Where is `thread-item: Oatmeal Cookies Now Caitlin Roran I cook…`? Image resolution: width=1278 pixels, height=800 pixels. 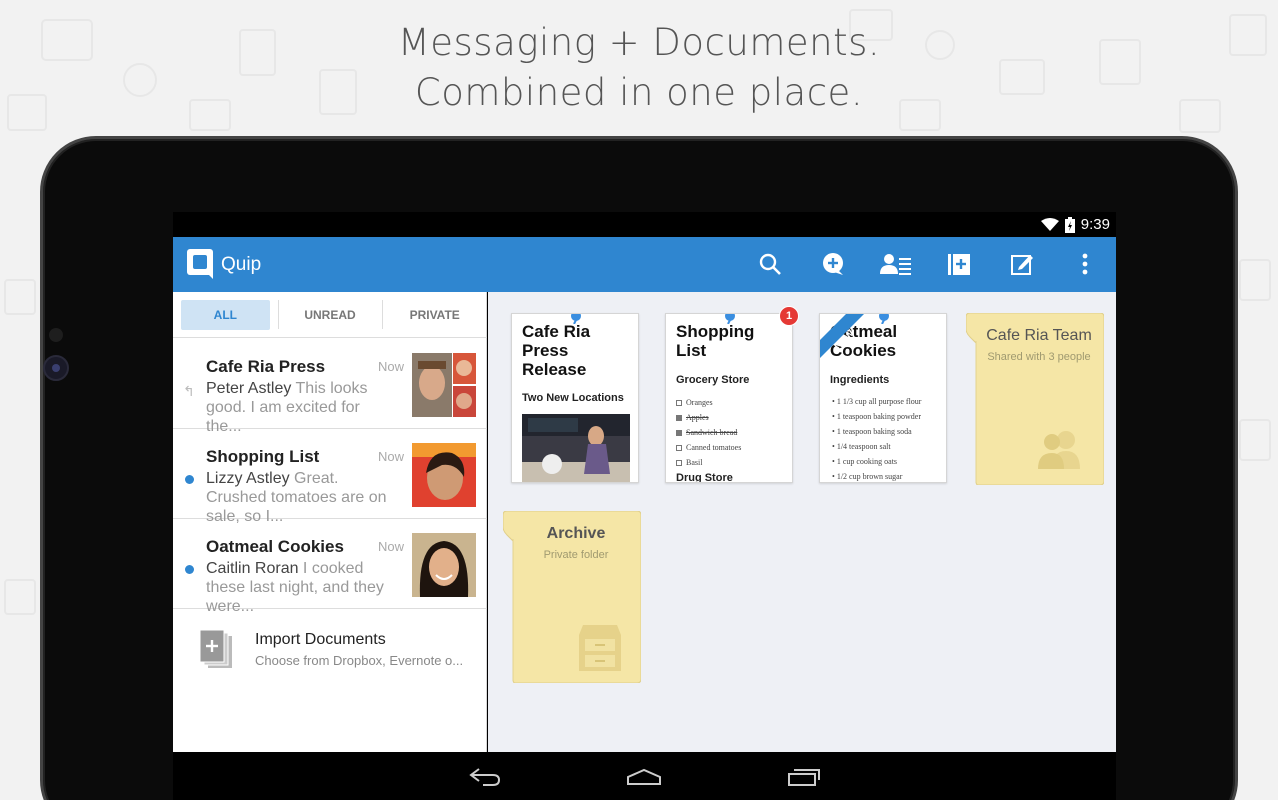 thread-item: Oatmeal Cookies Now Caitlin Roran I cook… is located at coordinates (330, 567).